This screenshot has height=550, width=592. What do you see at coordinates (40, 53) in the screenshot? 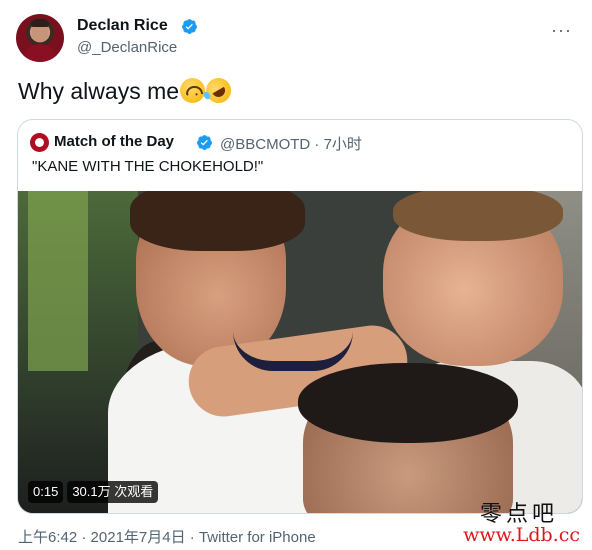
I see `avatar-shirt` at bounding box center [40, 53].